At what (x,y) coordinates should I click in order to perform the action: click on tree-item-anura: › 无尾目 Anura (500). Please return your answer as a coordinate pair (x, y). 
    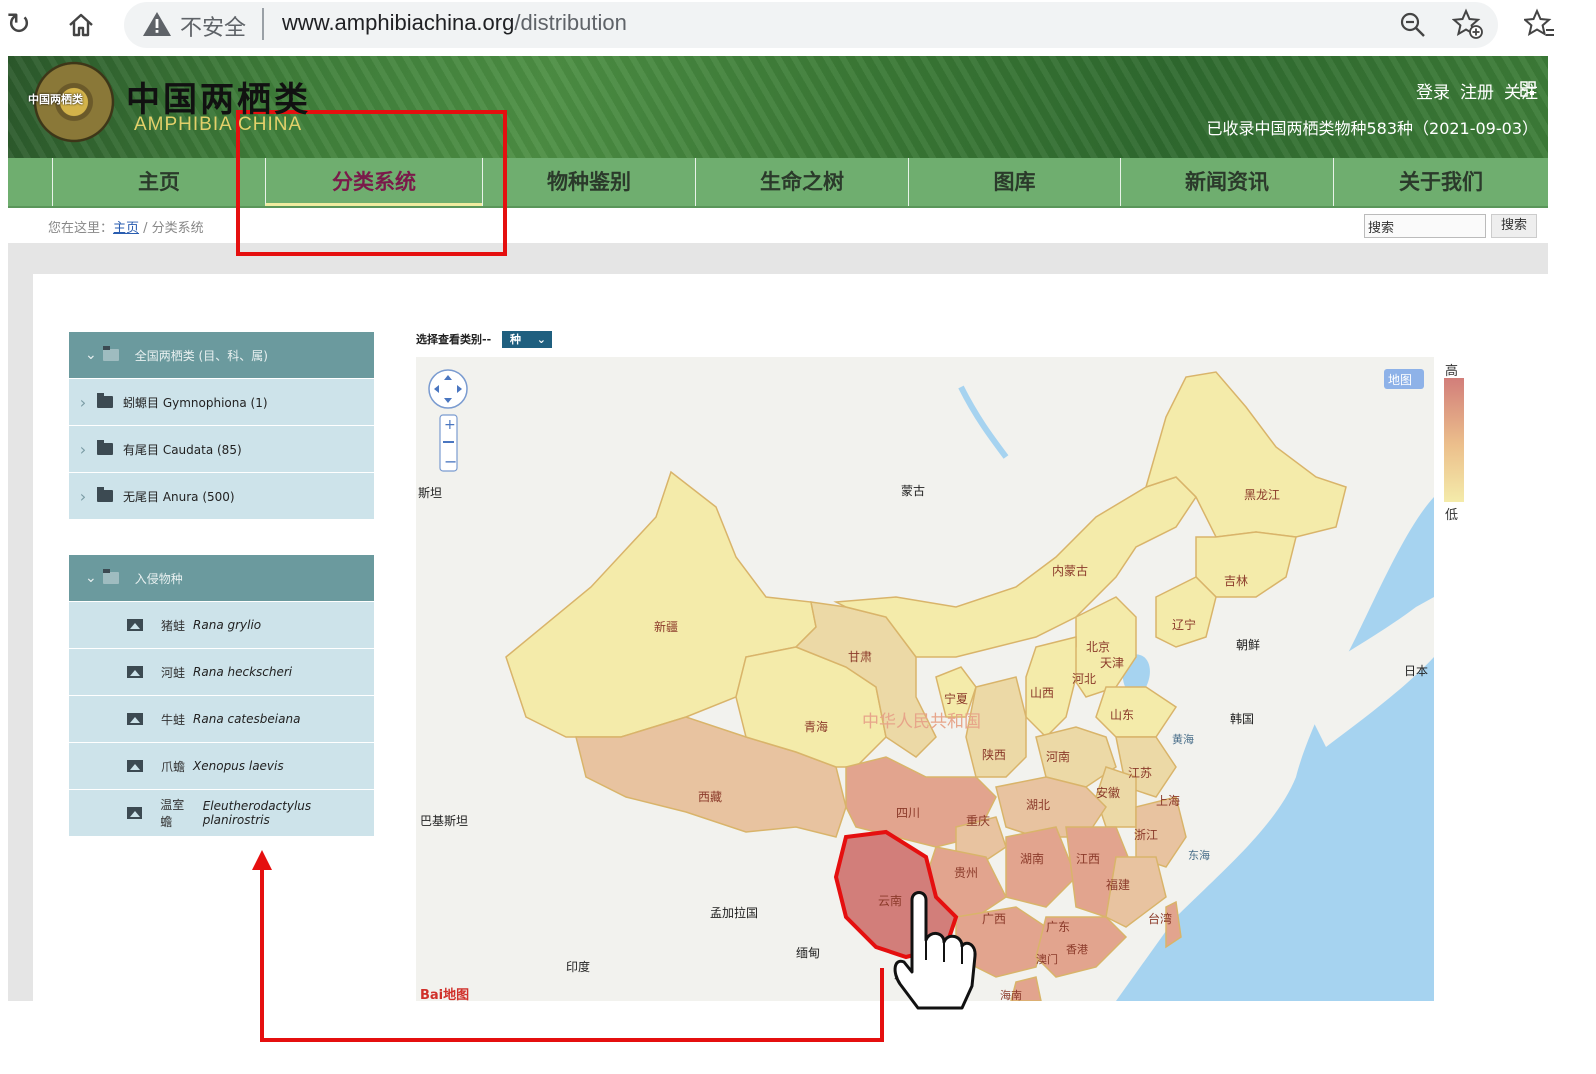
    Looking at the image, I should click on (221, 495).